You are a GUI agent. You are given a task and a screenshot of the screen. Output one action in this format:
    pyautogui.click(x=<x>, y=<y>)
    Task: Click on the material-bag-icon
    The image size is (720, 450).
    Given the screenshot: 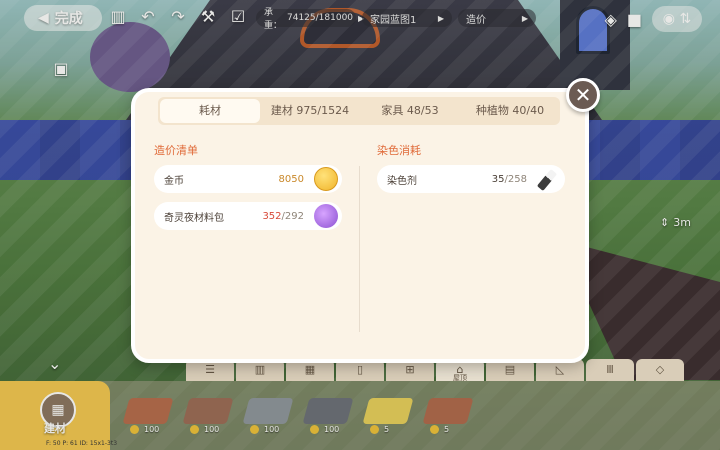 What is the action you would take?
    pyautogui.click(x=326, y=216)
    